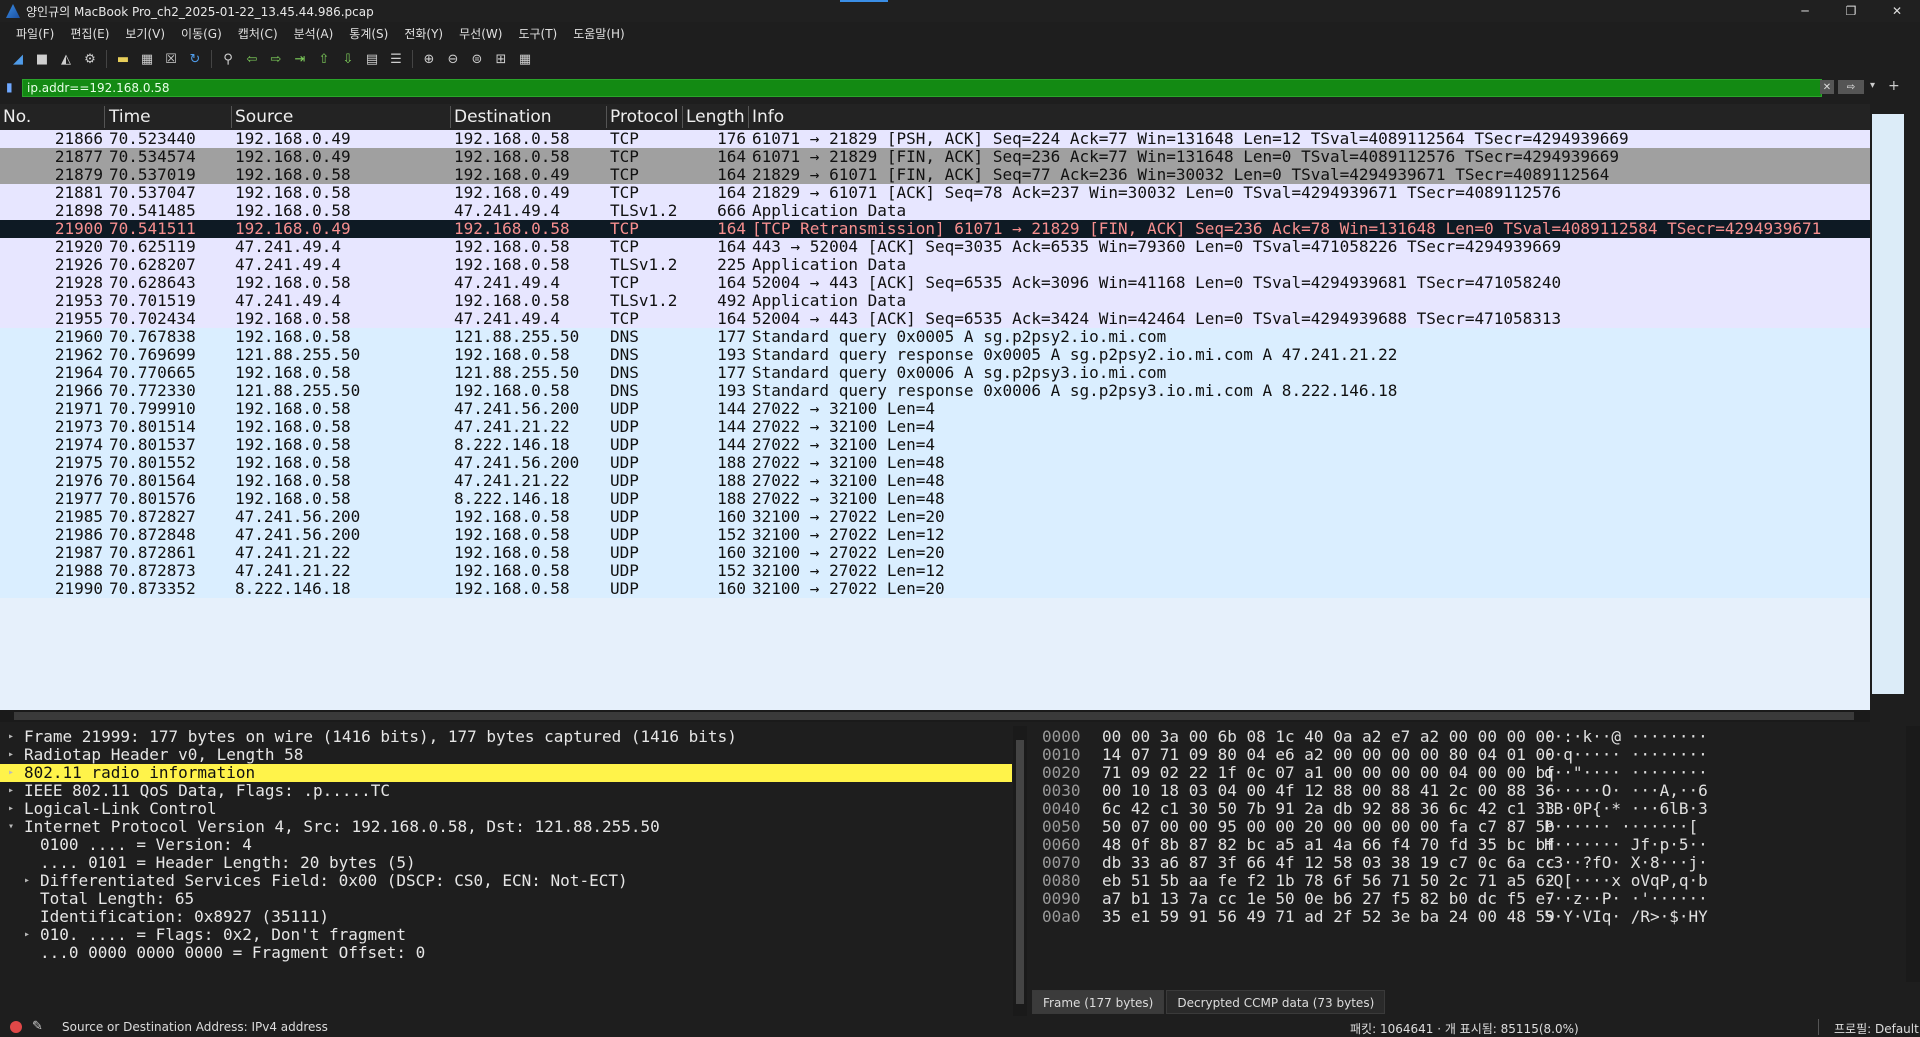  Describe the element at coordinates (506, 791) in the screenshot. I see `detail-tree-item: ▸ IEEE 802.11 QoS Data, Flags: .p.....TC` at that location.